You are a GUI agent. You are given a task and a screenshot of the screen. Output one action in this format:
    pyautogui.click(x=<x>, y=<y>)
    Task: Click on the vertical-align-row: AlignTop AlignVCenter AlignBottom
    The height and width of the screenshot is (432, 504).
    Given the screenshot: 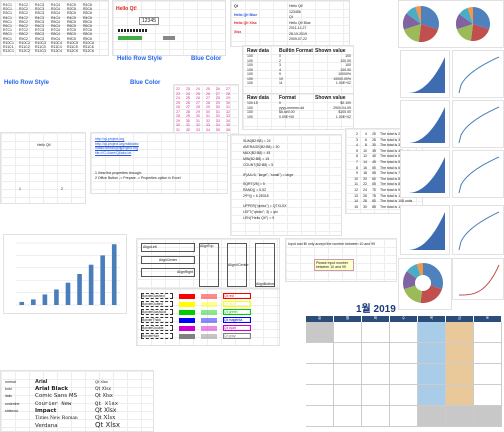 What is the action you would take?
    pyautogui.click(x=237, y=265)
    